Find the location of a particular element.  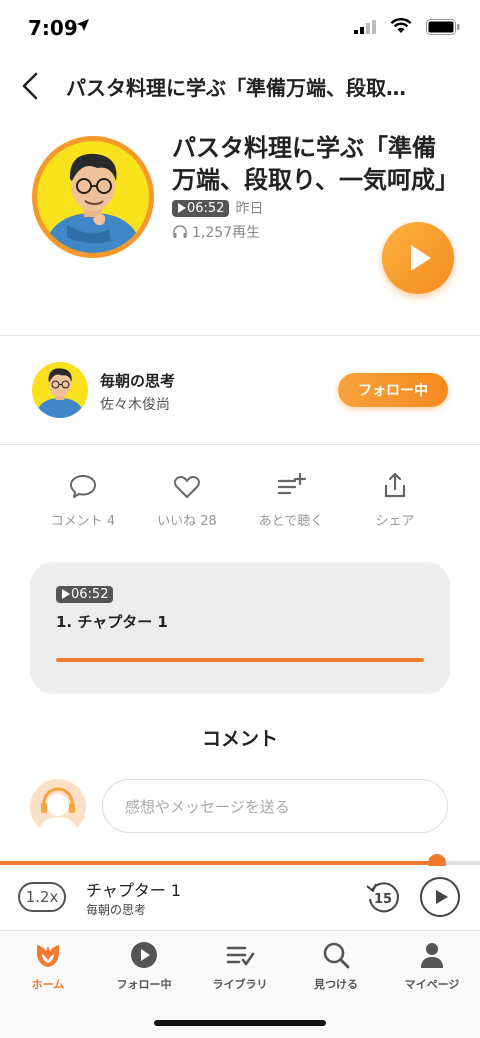

tab-discover: 見つける is located at coordinates (336, 966).